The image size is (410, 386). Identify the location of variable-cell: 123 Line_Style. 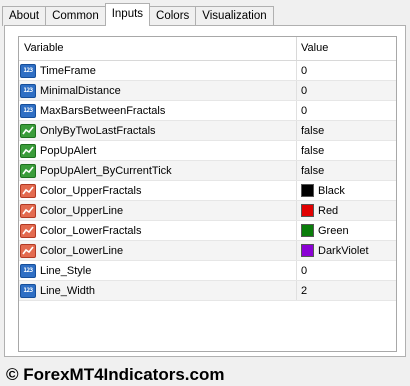
(158, 270).